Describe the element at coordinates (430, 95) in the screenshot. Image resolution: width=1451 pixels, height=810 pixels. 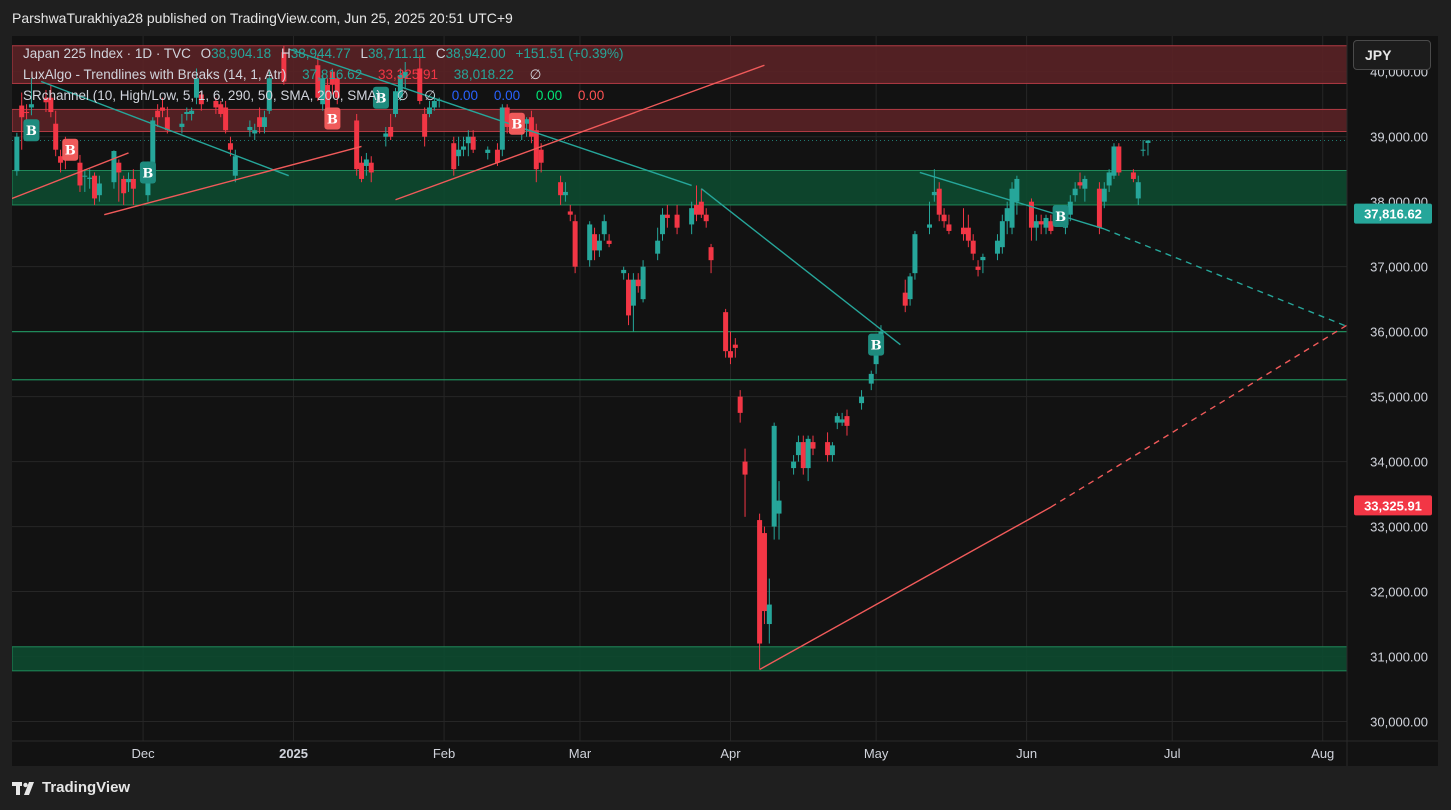
I see `indicator2-value2: ∅` at that location.